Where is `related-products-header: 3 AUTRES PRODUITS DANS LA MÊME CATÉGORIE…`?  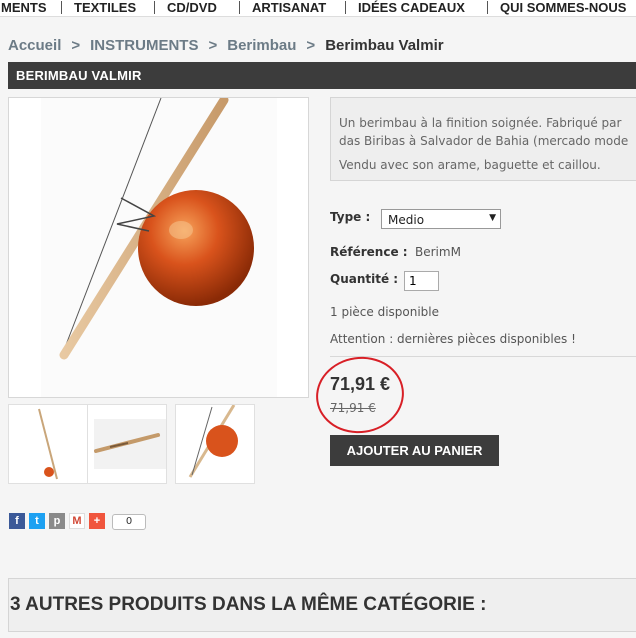
related-products-header: 3 AUTRES PRODUITS DANS LA MÊME CATÉGORIE… is located at coordinates (322, 605).